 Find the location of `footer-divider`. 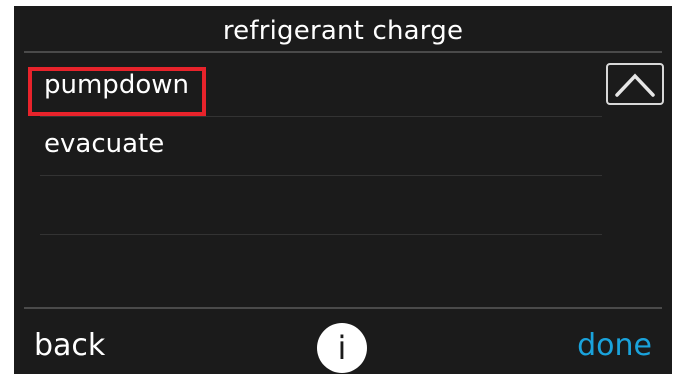

footer-divider is located at coordinates (343, 308).